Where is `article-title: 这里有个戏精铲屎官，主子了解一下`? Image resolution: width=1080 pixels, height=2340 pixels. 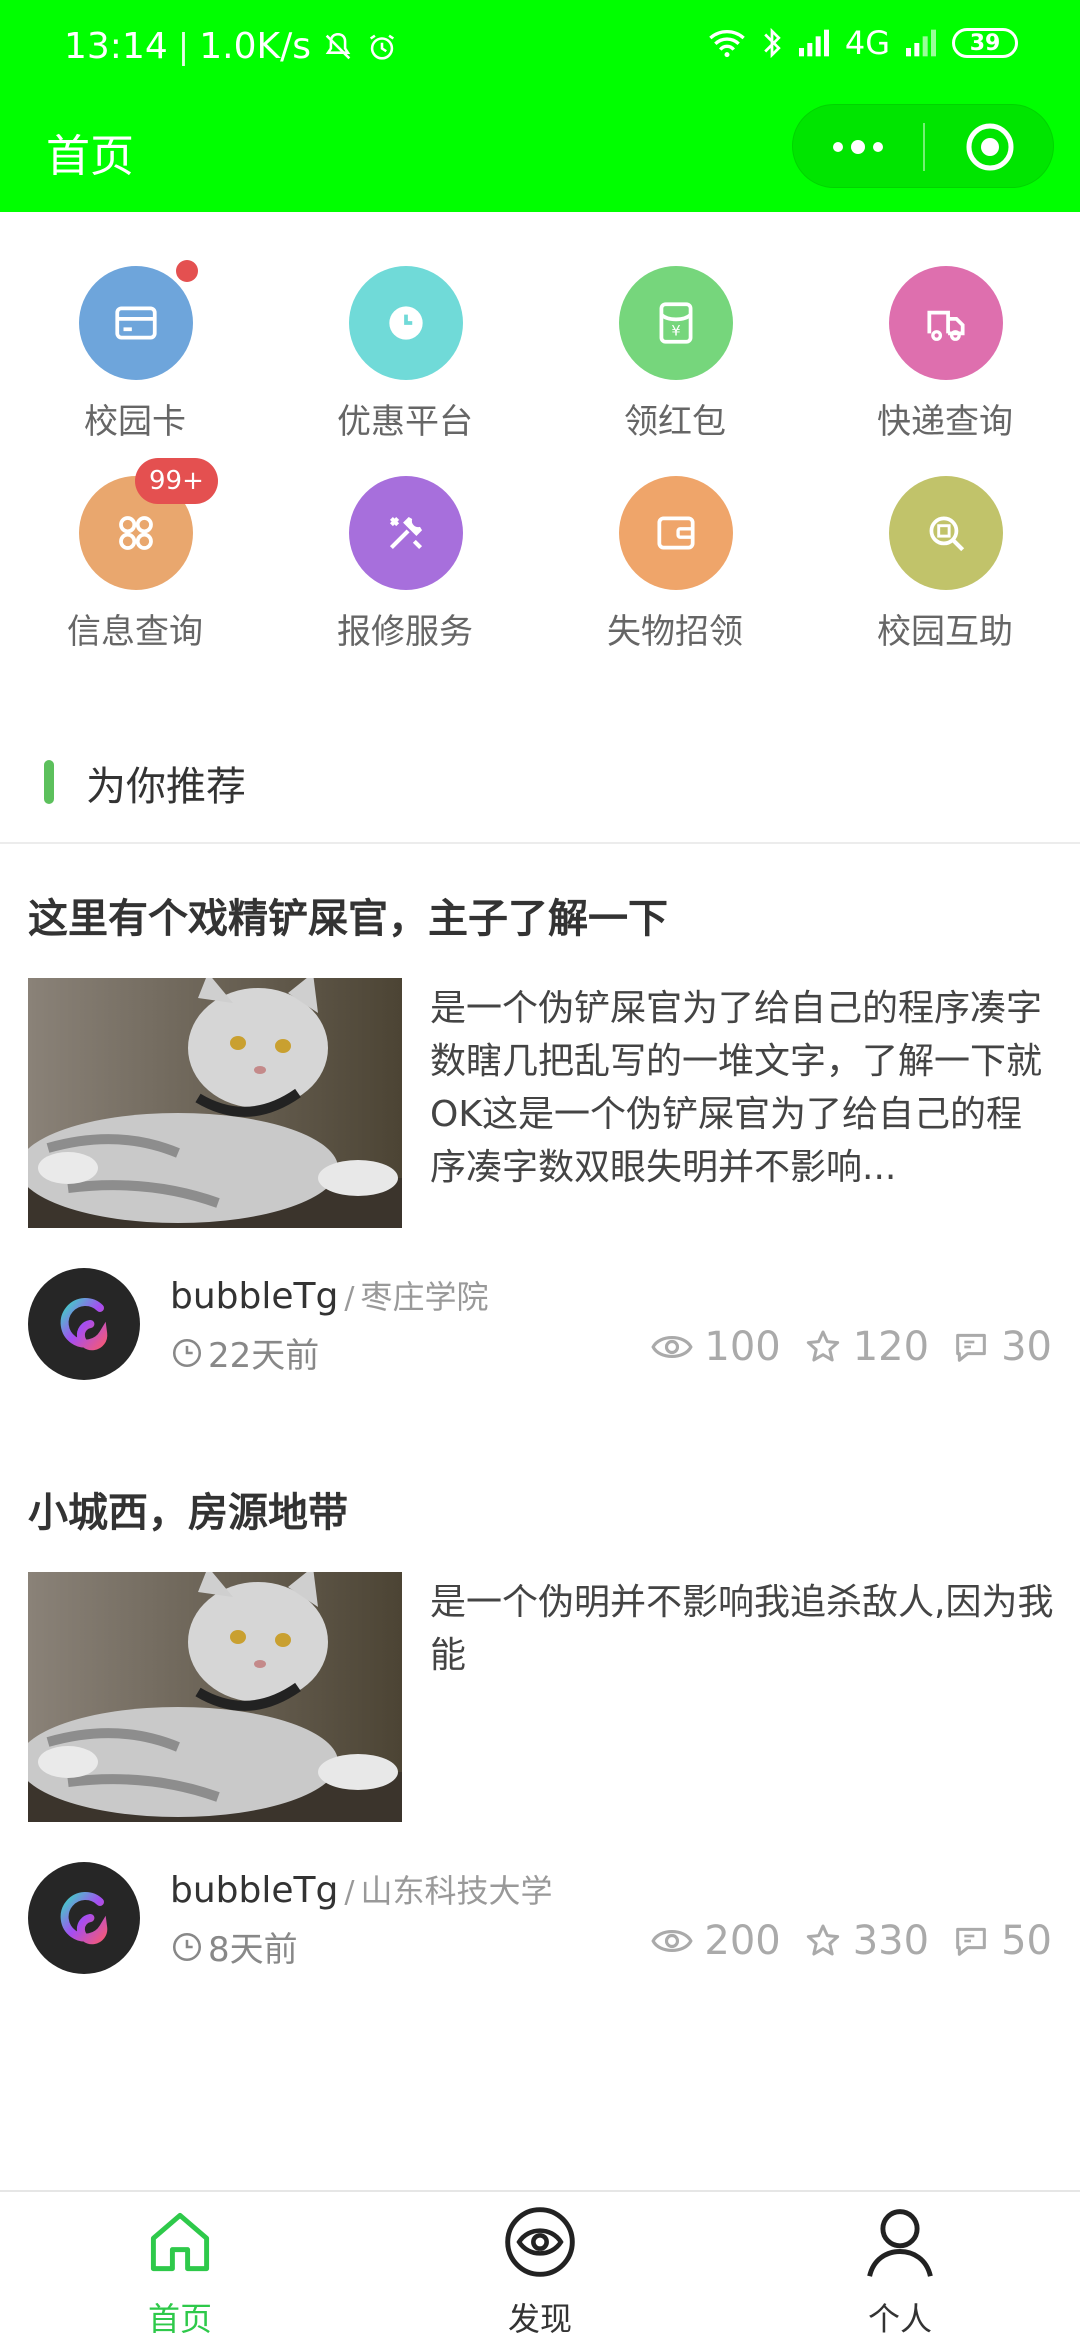
article-title: 这里有个戏精铲屎官，主子了解一下 is located at coordinates (348, 919).